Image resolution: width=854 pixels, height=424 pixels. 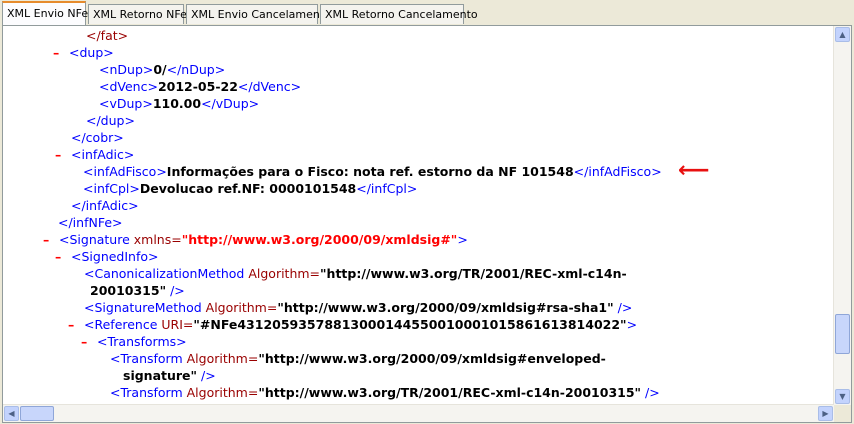 I want to click on tab-xml-retorno-cancelamento: XML Retorno Cancelamento, so click(x=399, y=14).